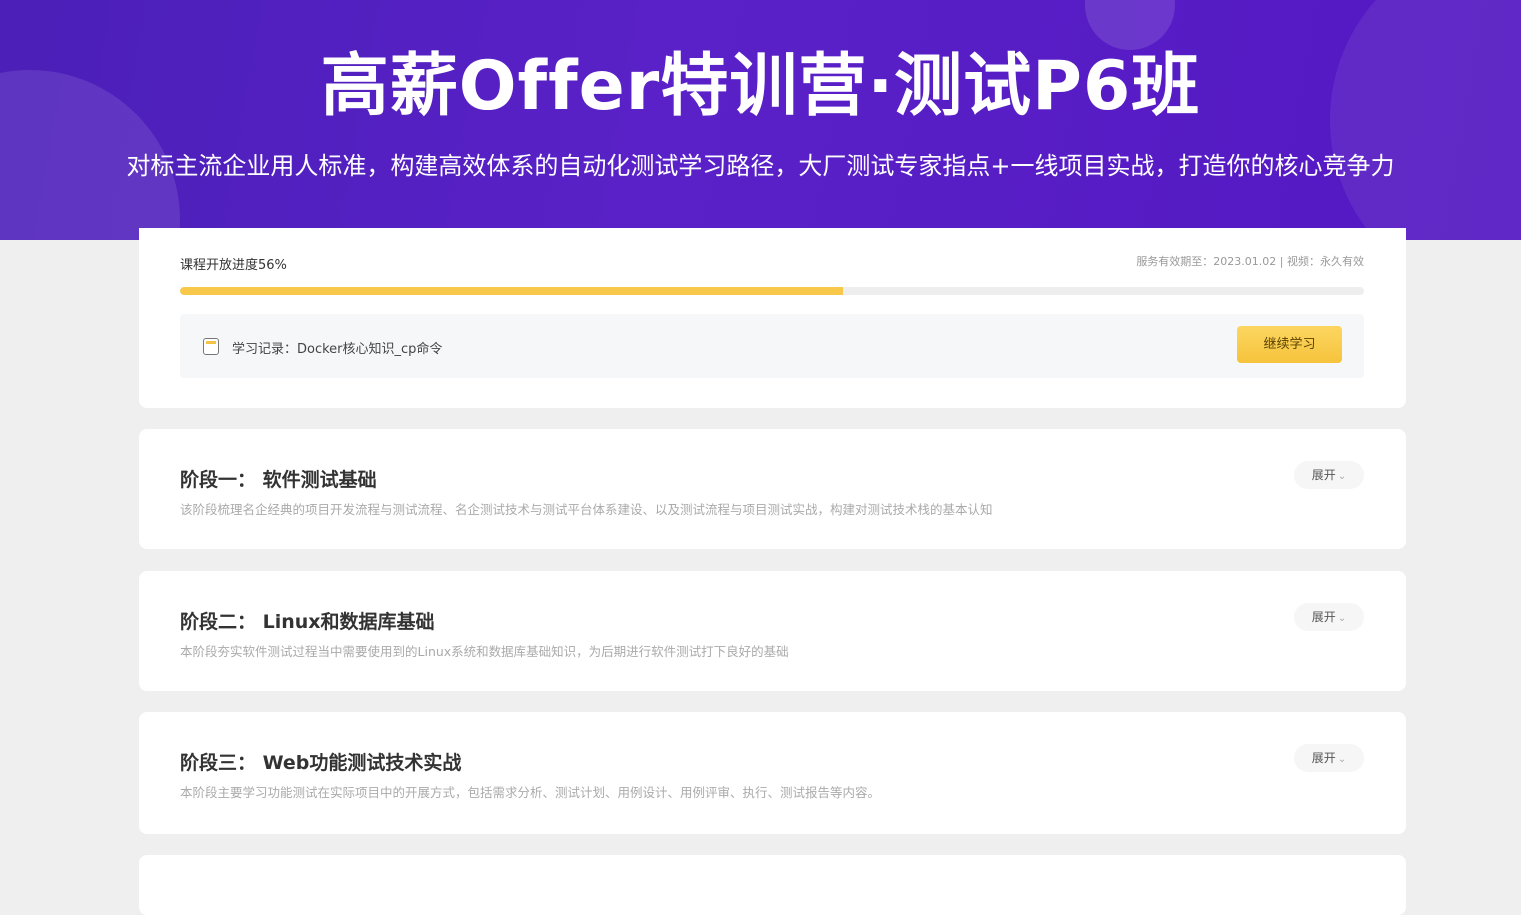  What do you see at coordinates (760, 86) in the screenshot?
I see `page-title: 高薪Offer特训营·测试P6班` at bounding box center [760, 86].